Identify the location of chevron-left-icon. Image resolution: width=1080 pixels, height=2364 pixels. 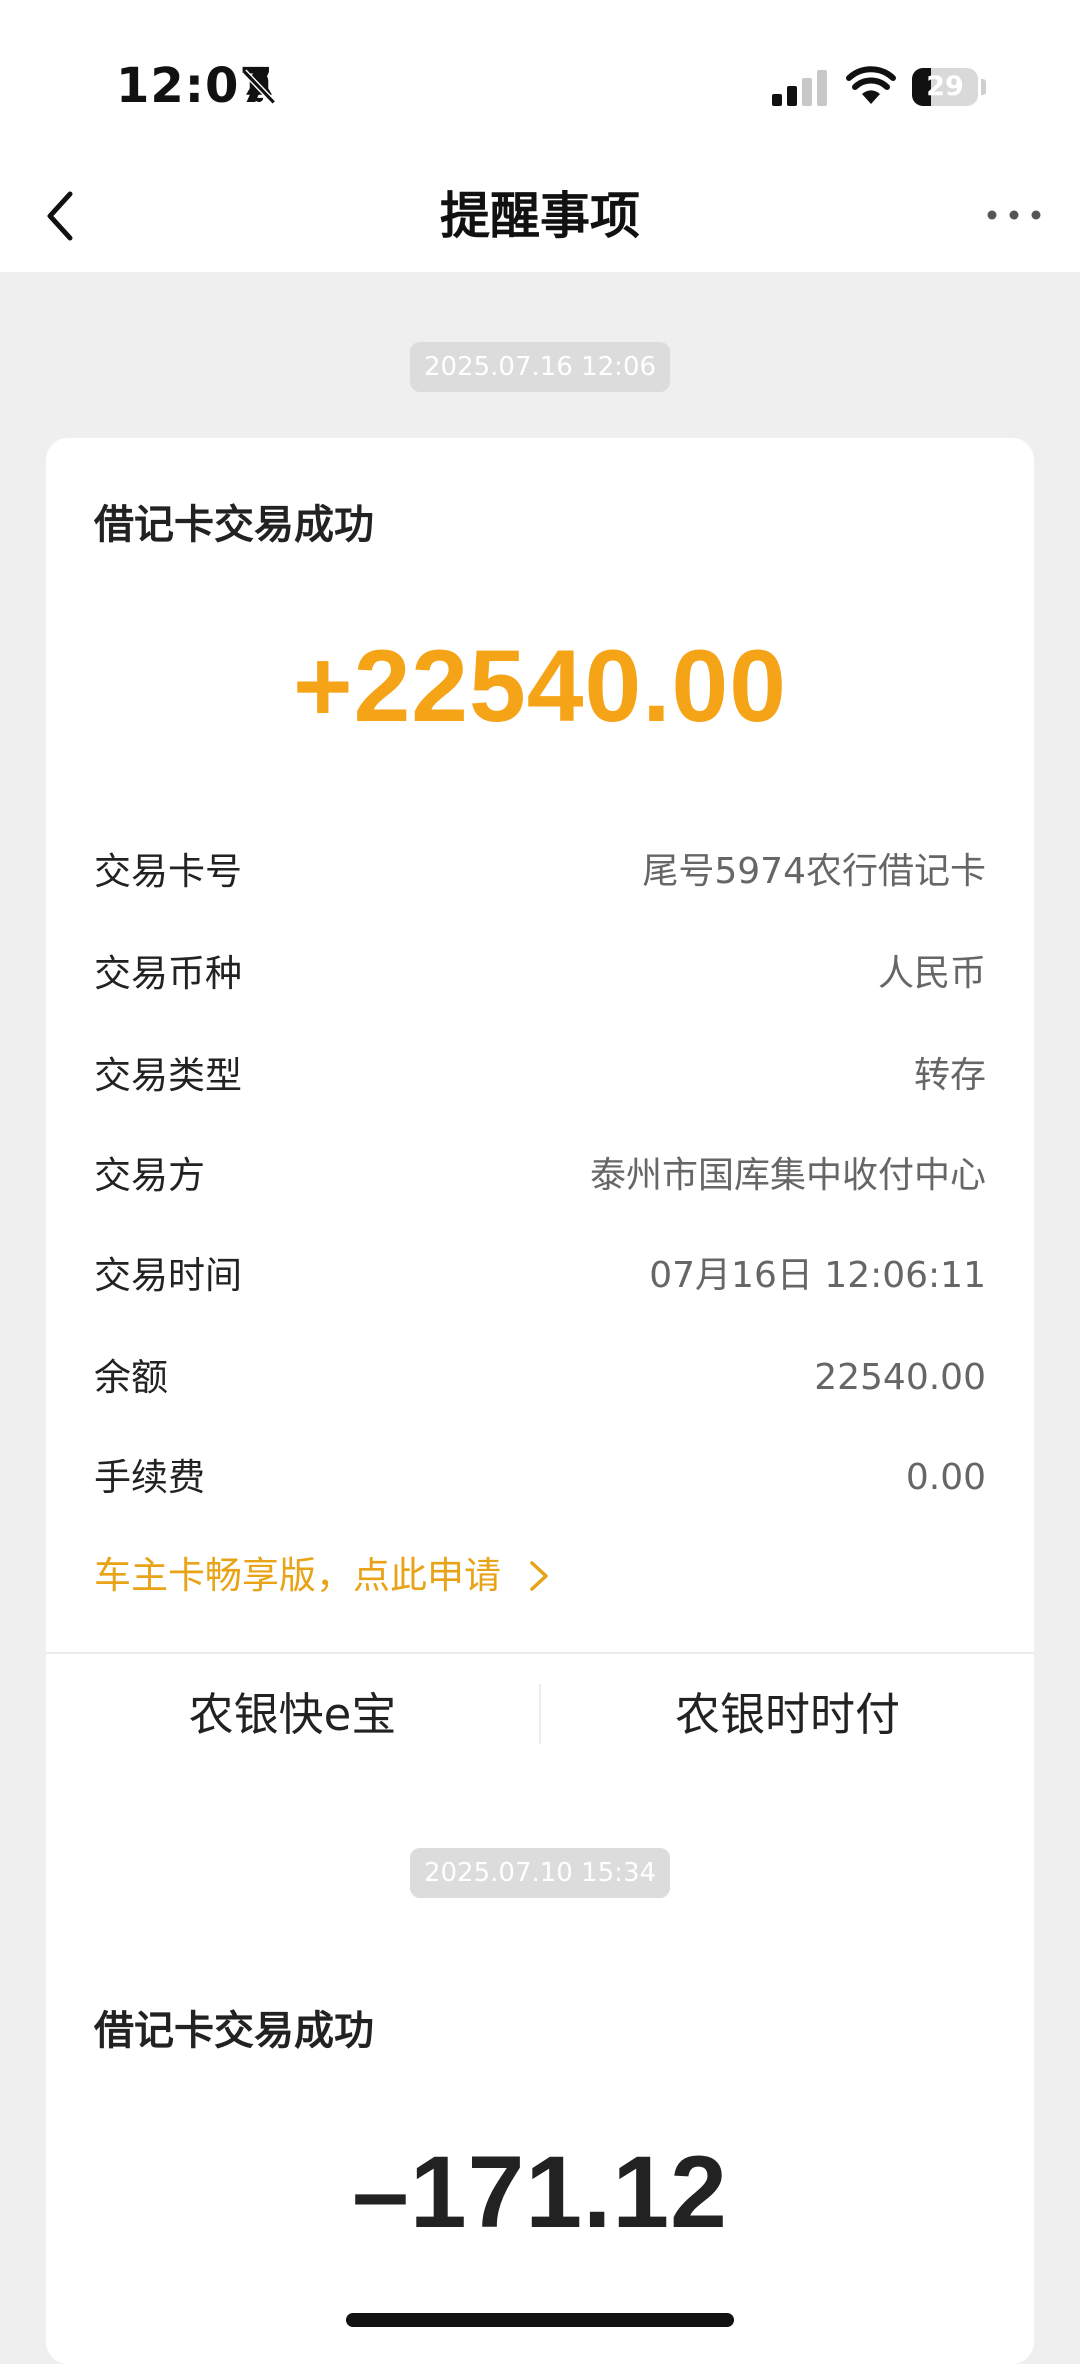
(62, 216).